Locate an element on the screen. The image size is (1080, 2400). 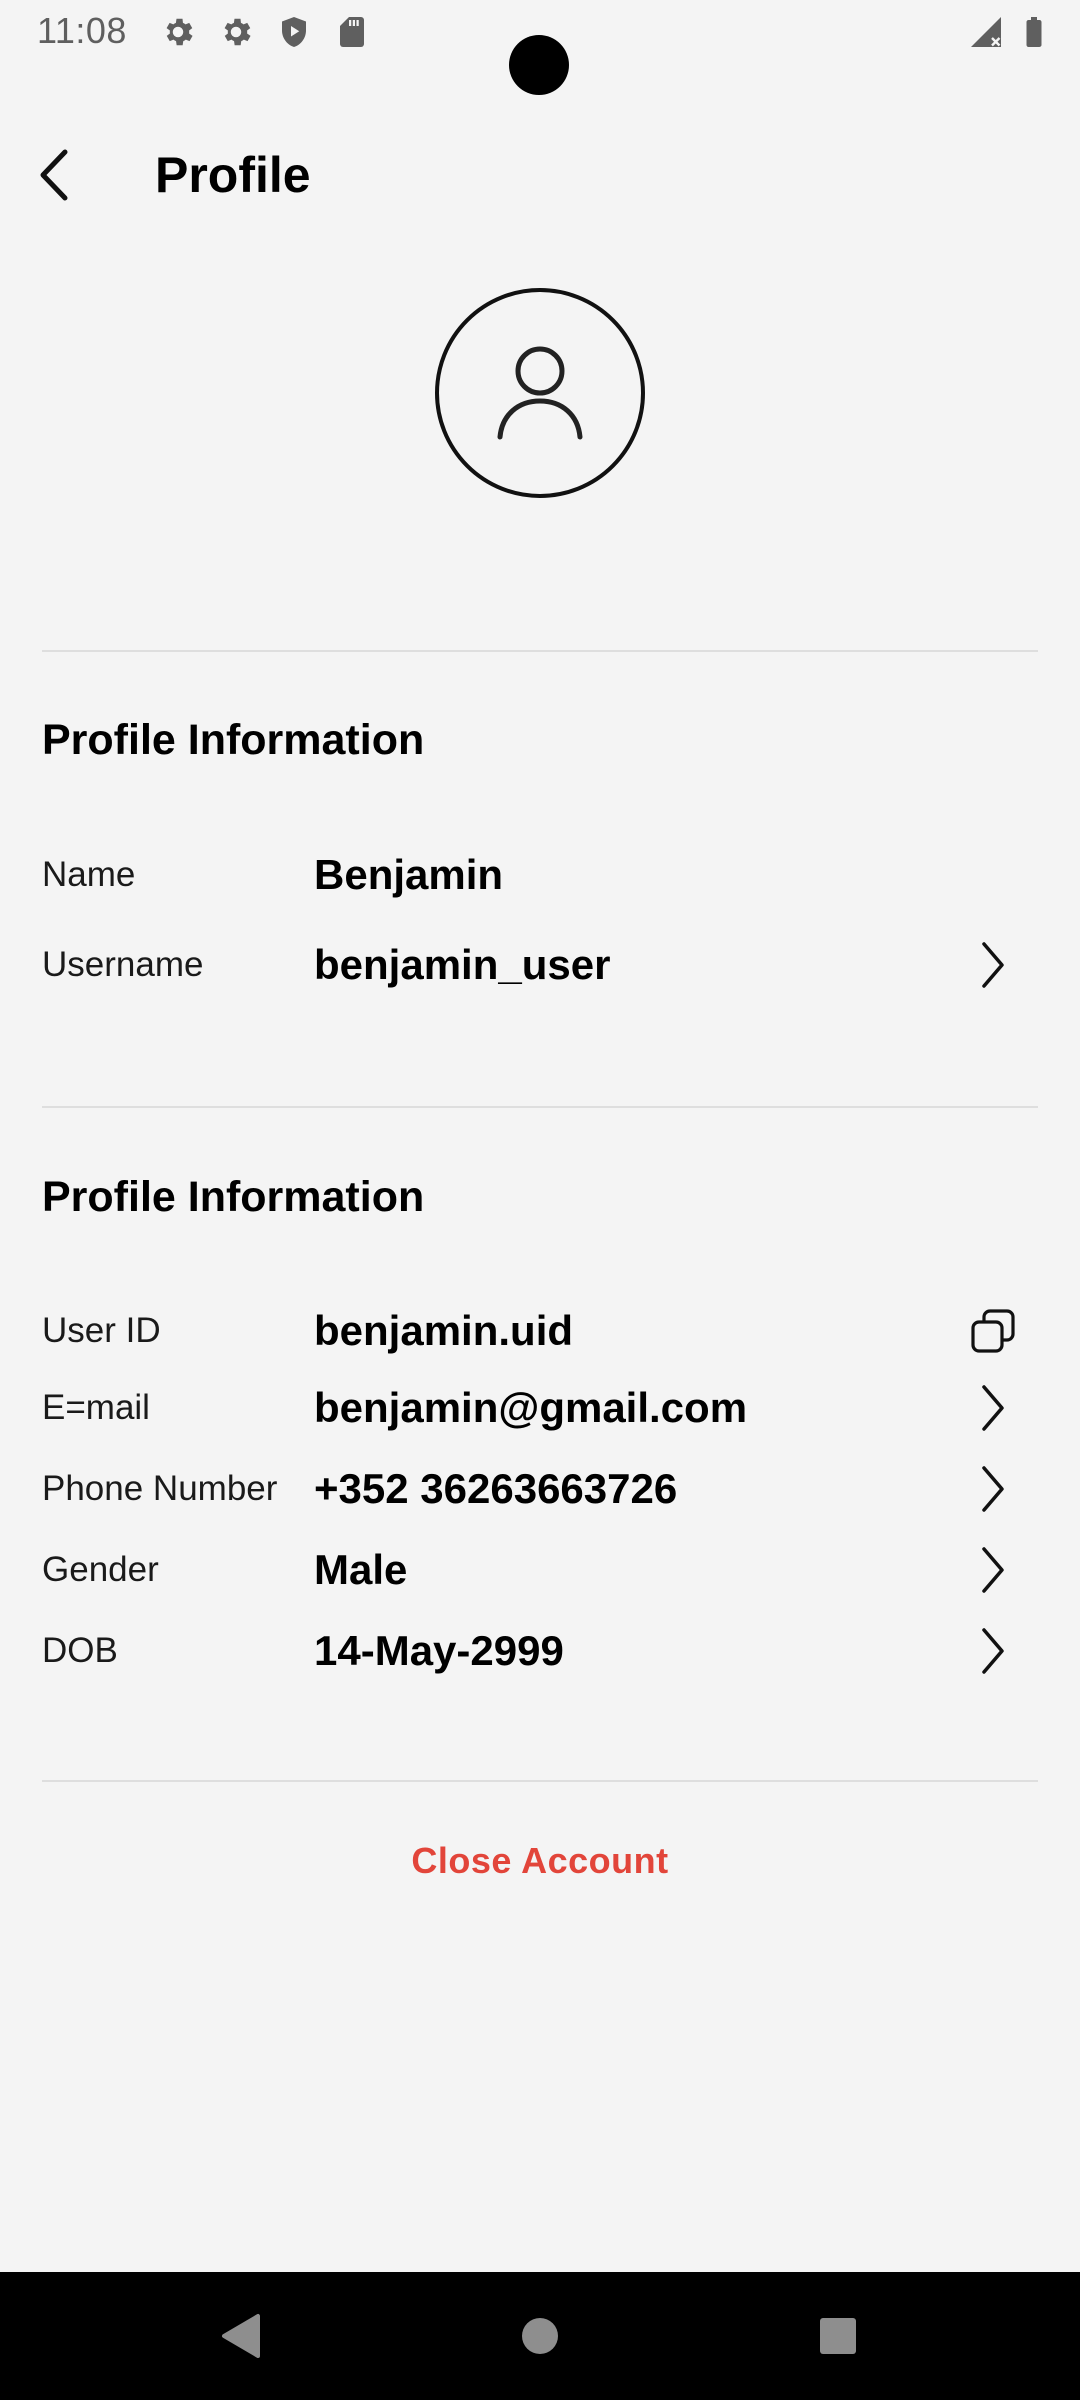
dob-edit-button is located at coordinates (993, 1651).